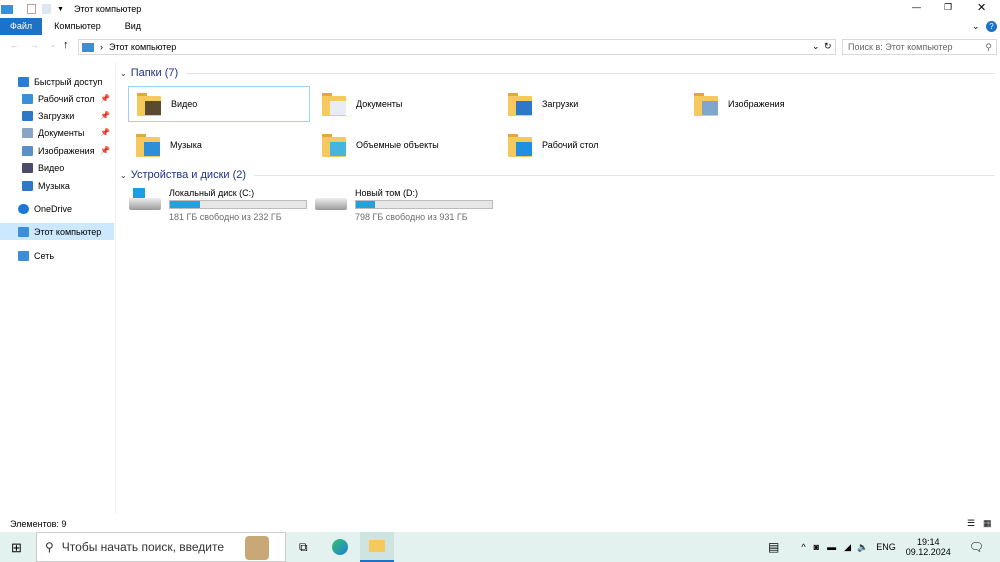 Image resolution: width=1000 pixels, height=562 pixels. What do you see at coordinates (756, 104) in the screenshot?
I see `folder-label: Изображения` at bounding box center [756, 104].